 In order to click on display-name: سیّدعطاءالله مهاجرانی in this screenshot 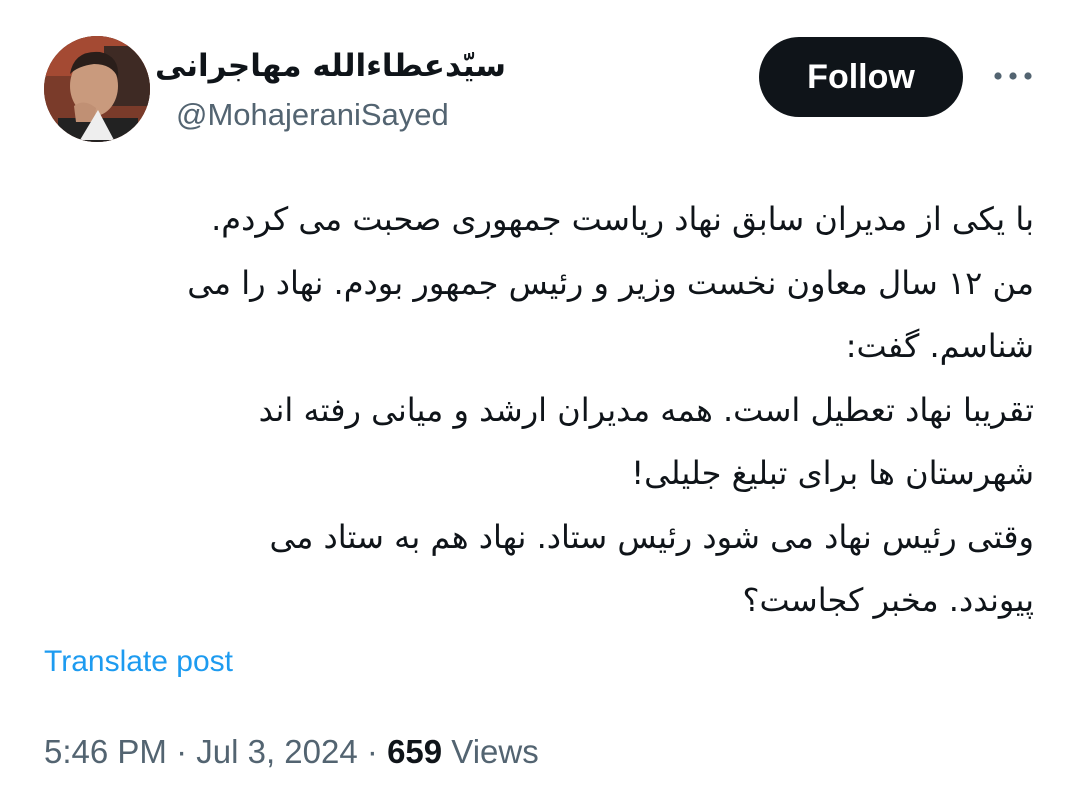, I will do `click(330, 66)`.